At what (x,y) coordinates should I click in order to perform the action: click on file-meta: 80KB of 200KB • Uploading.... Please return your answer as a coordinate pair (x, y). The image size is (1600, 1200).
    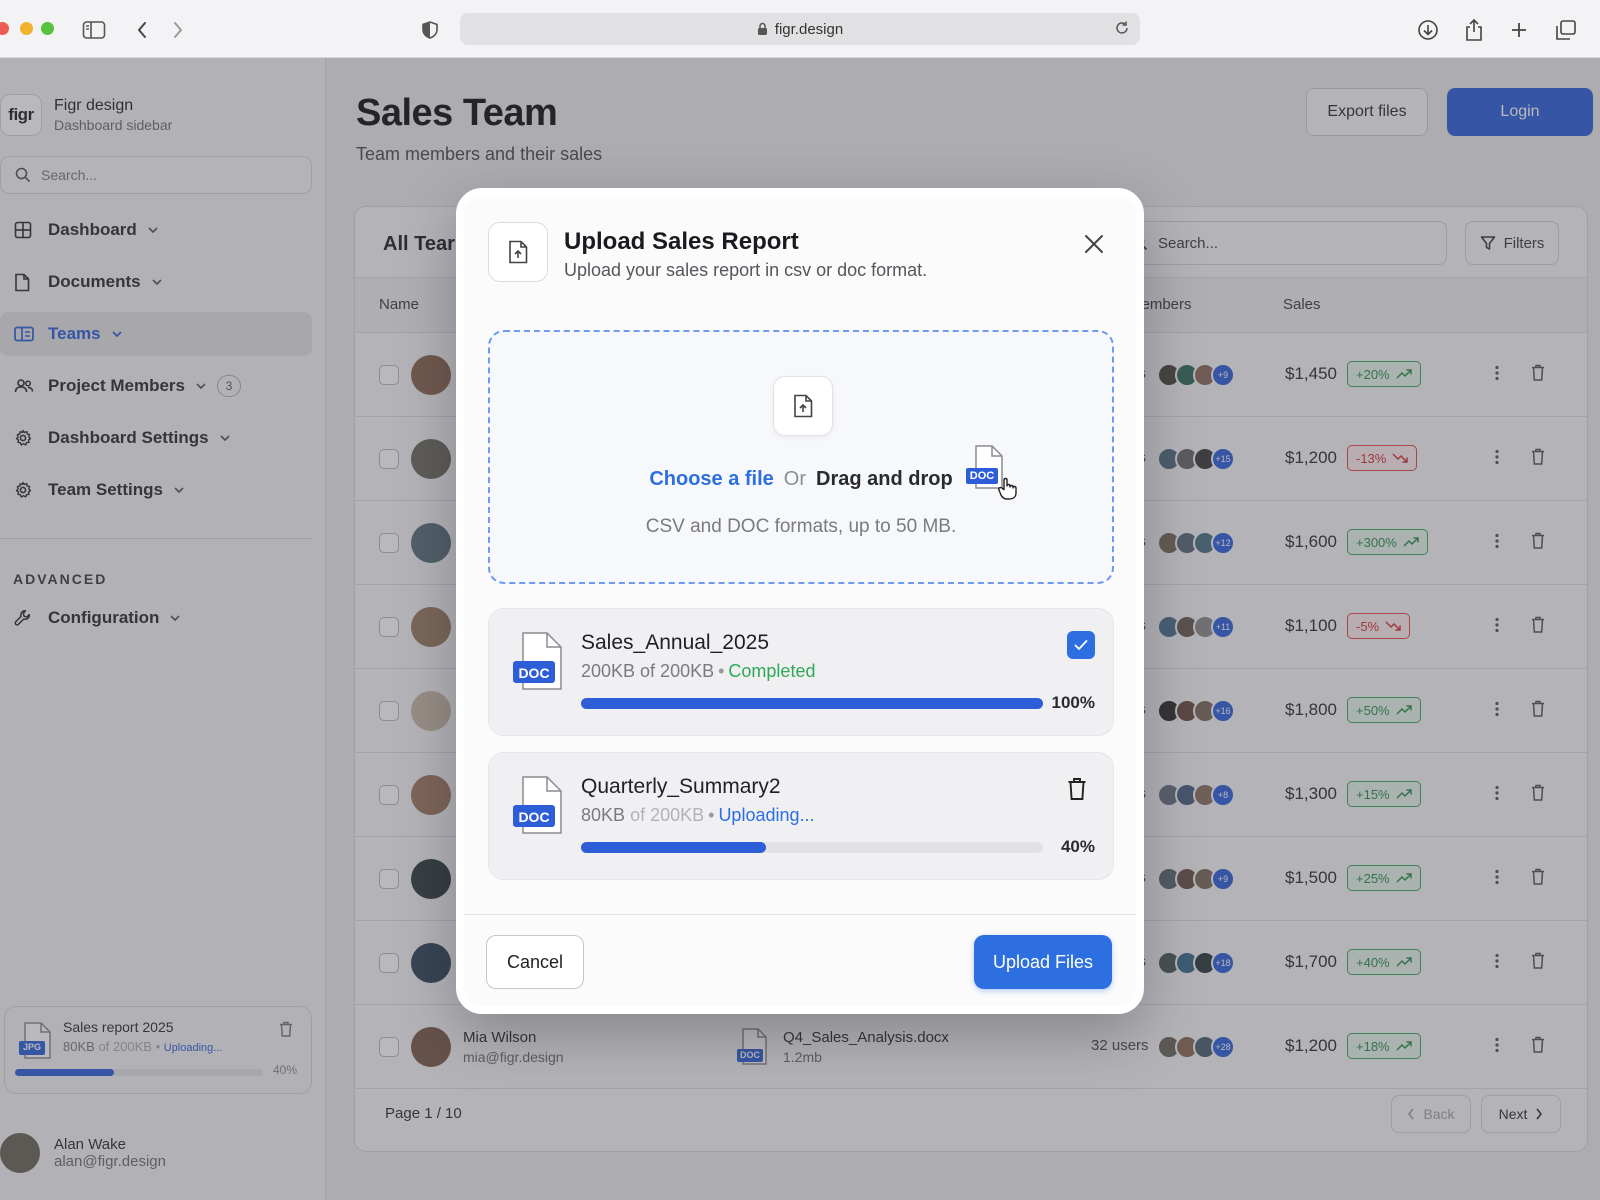
    Looking at the image, I should click on (698, 815).